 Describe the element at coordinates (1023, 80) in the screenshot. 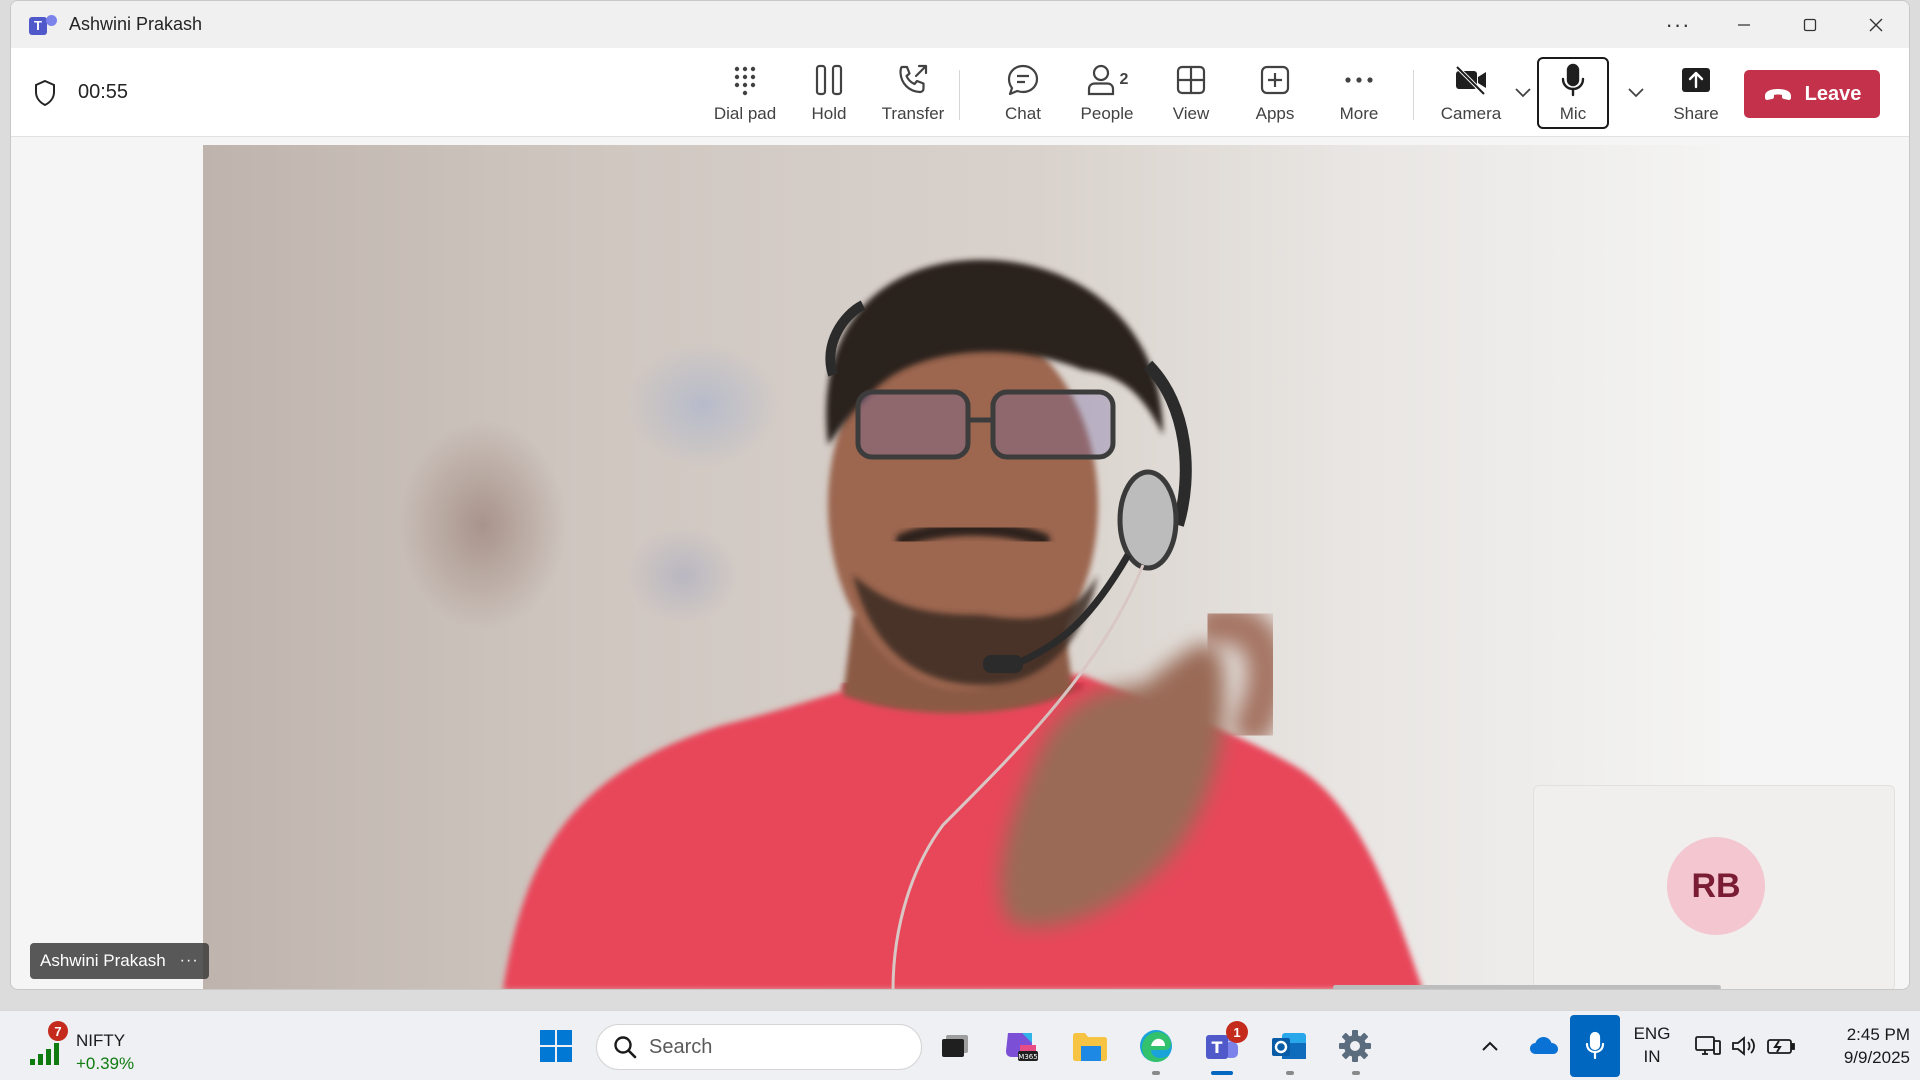

I see `chat-bubble-icon` at that location.